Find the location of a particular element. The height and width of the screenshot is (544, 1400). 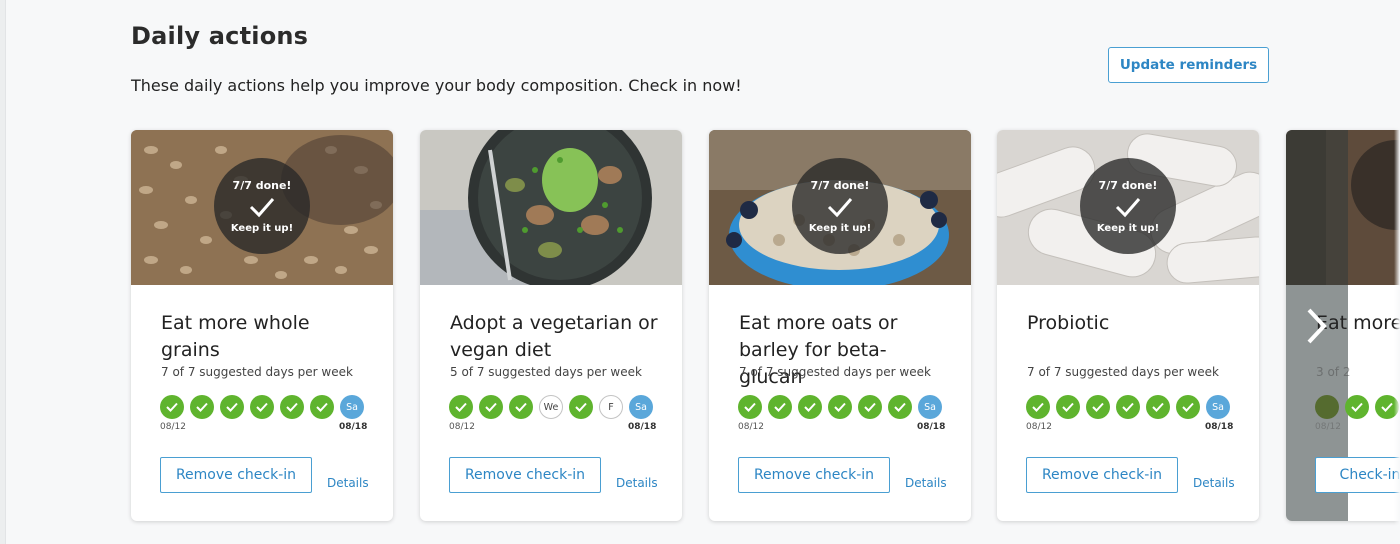

page-title: Daily actions is located at coordinates (220, 36).